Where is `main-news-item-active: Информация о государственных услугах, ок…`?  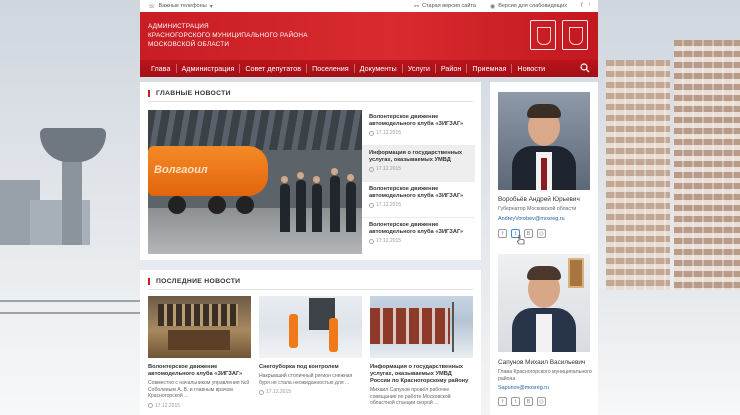
main-news-item-active: Информация о государственных услугах, ок… is located at coordinates (418, 164).